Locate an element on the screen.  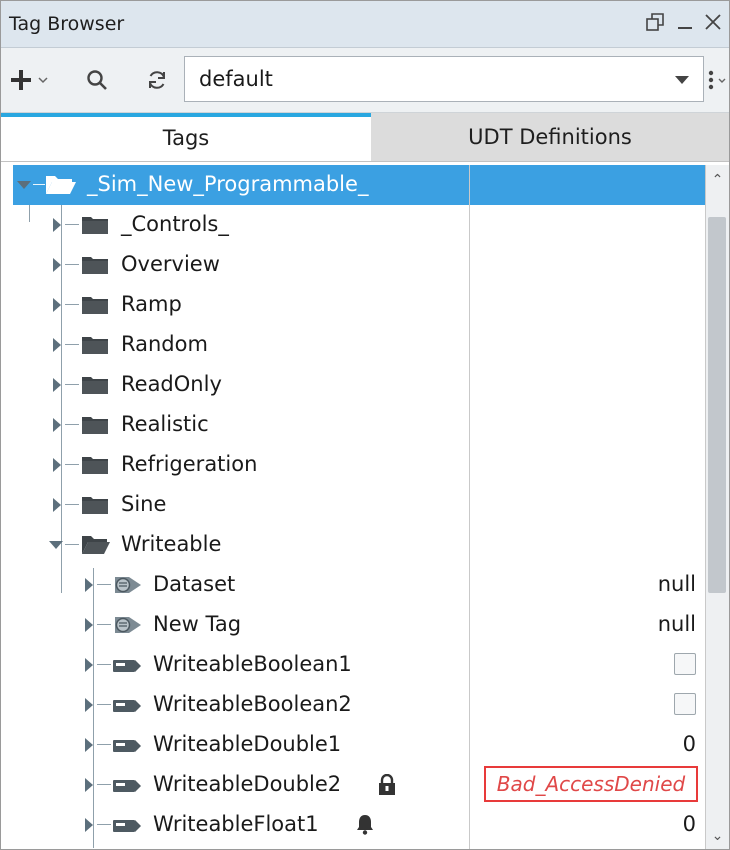
tag-error-value: Bad_AccessDenied is located at coordinates (591, 784).